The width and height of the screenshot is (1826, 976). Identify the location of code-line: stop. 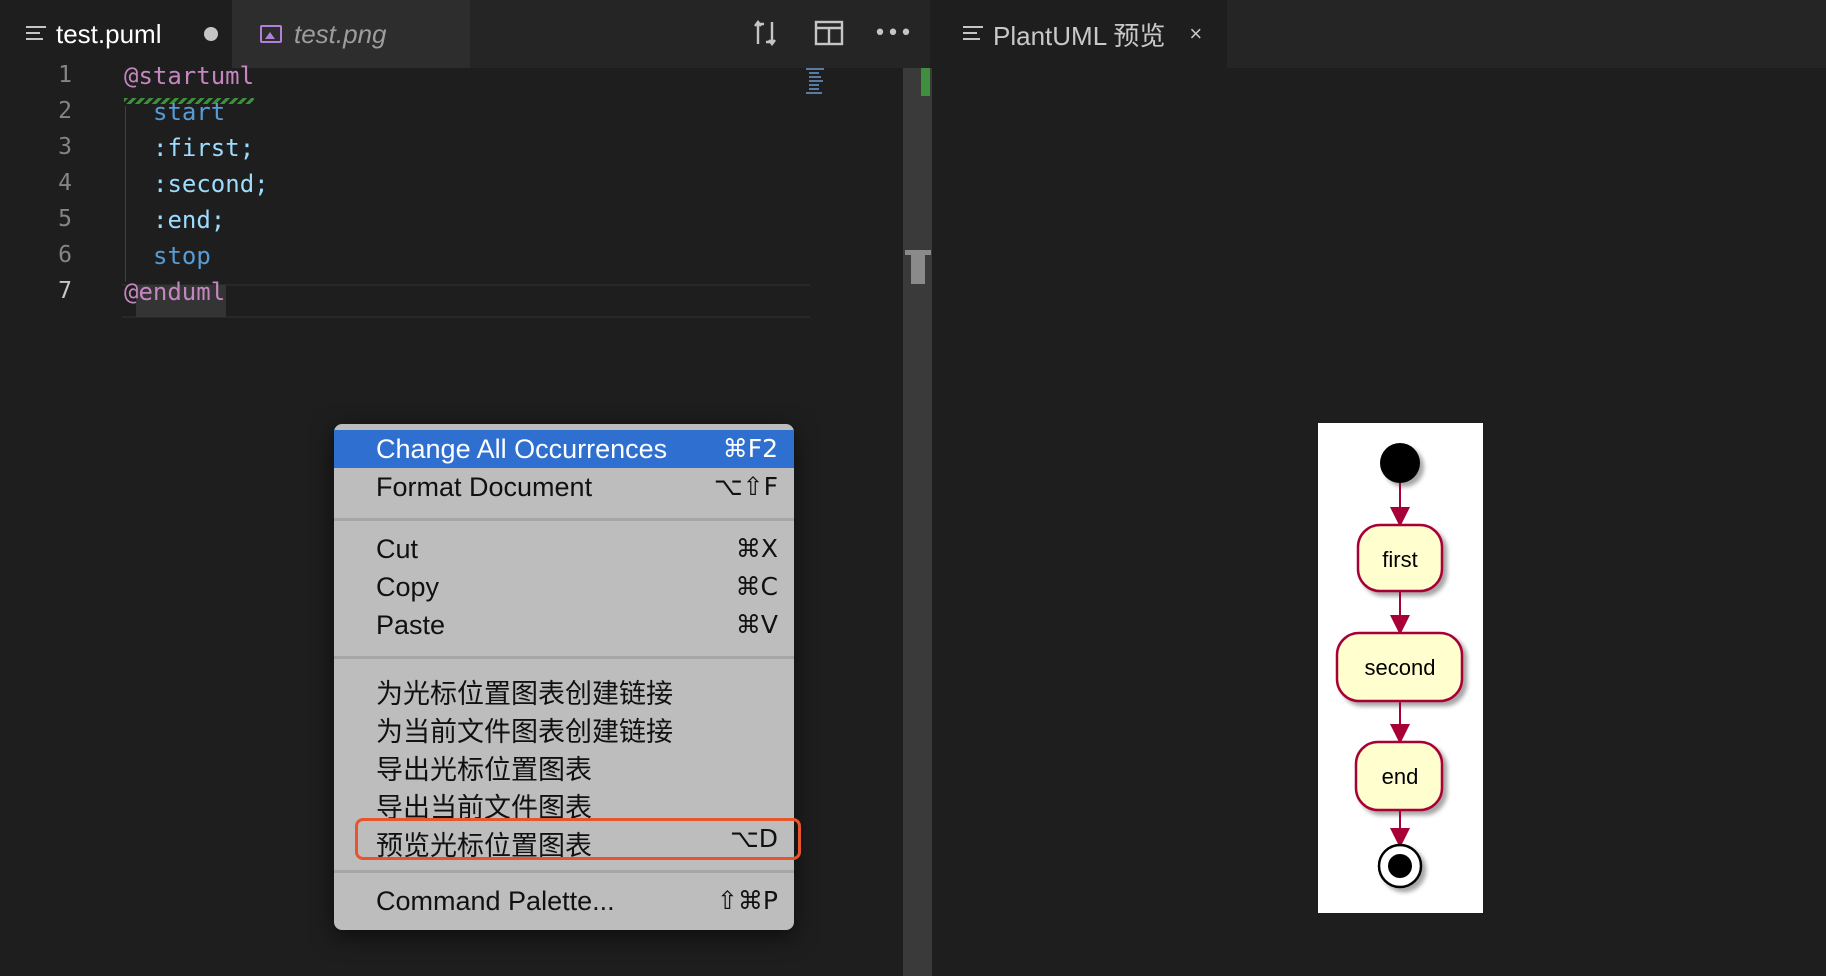
(182, 256).